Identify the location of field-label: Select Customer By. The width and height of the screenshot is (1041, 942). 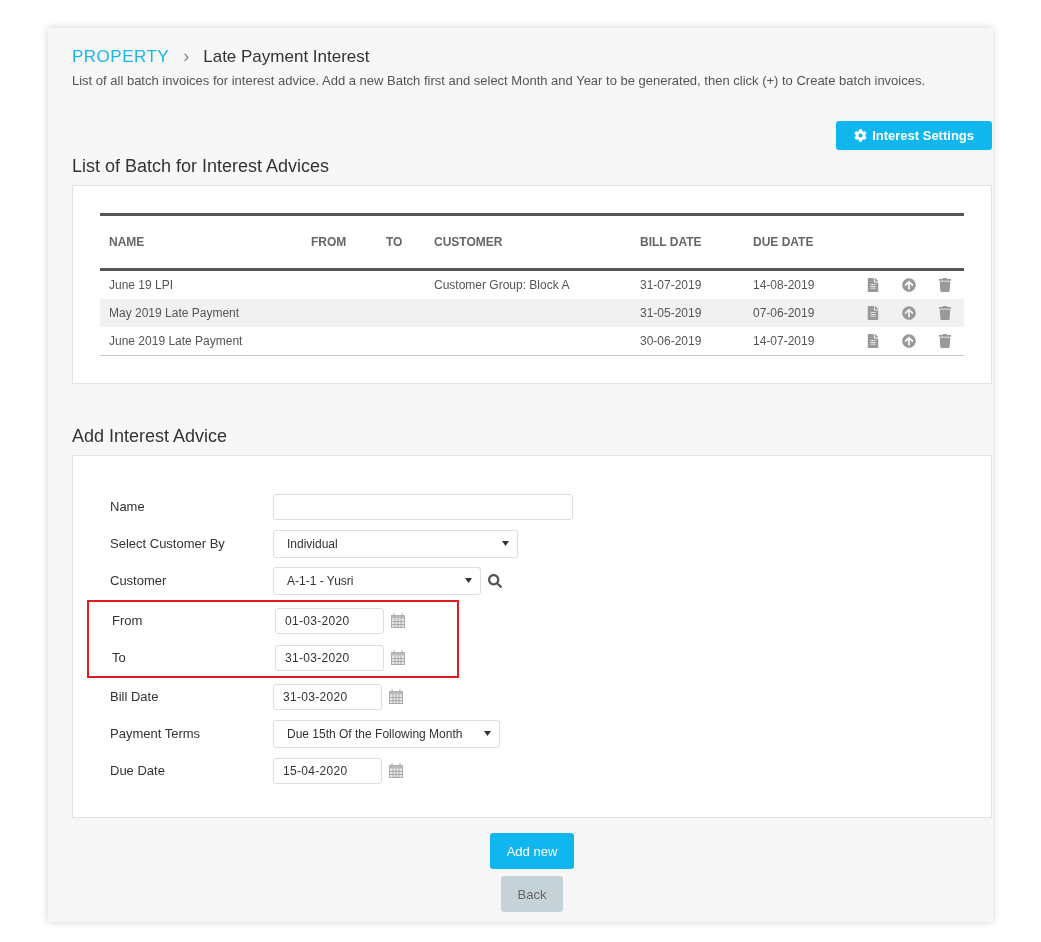
(168, 543).